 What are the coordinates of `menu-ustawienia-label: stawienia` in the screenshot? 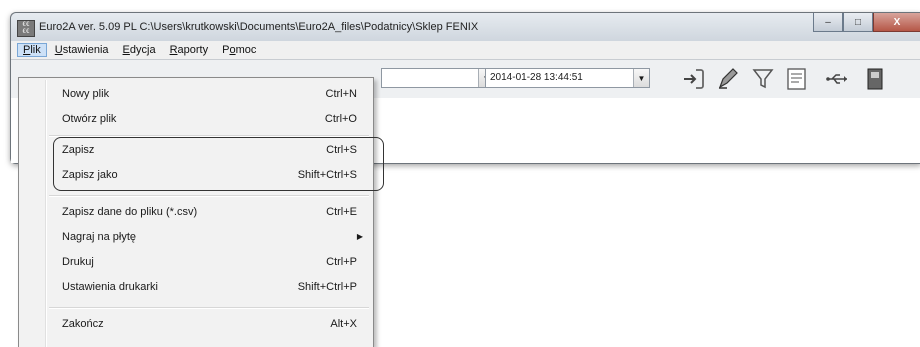 It's located at (85, 50).